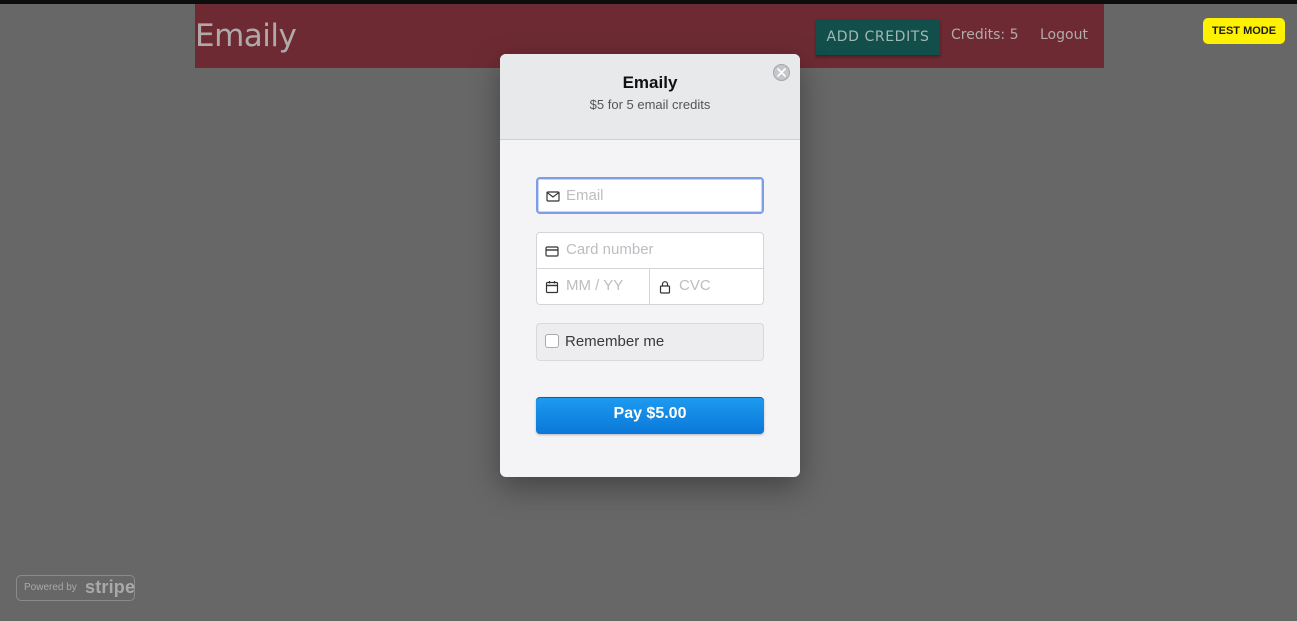  Describe the element at coordinates (110, 587) in the screenshot. I see `stripe-logo: stripe` at that location.